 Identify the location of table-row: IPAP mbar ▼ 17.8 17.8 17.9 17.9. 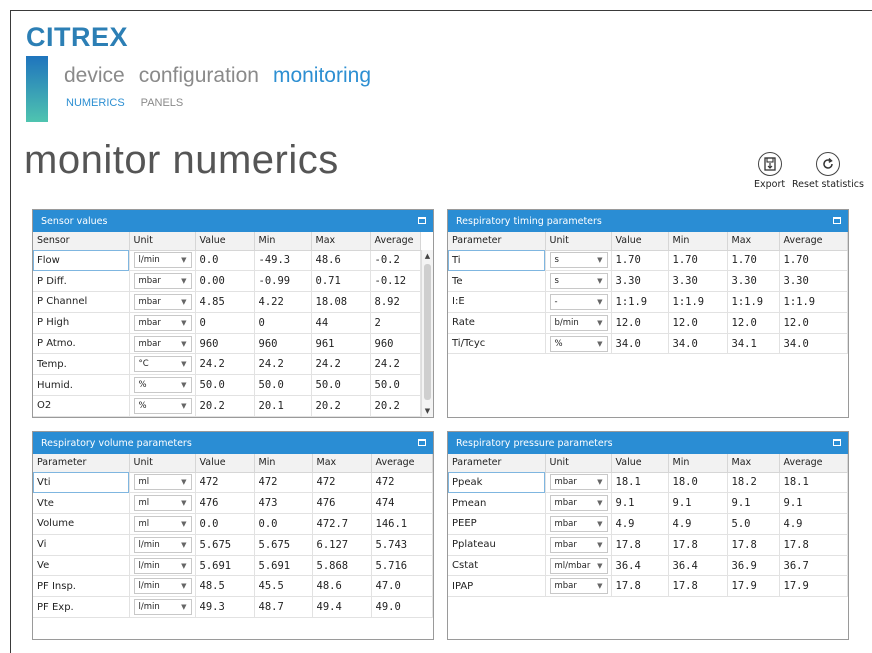
(648, 586).